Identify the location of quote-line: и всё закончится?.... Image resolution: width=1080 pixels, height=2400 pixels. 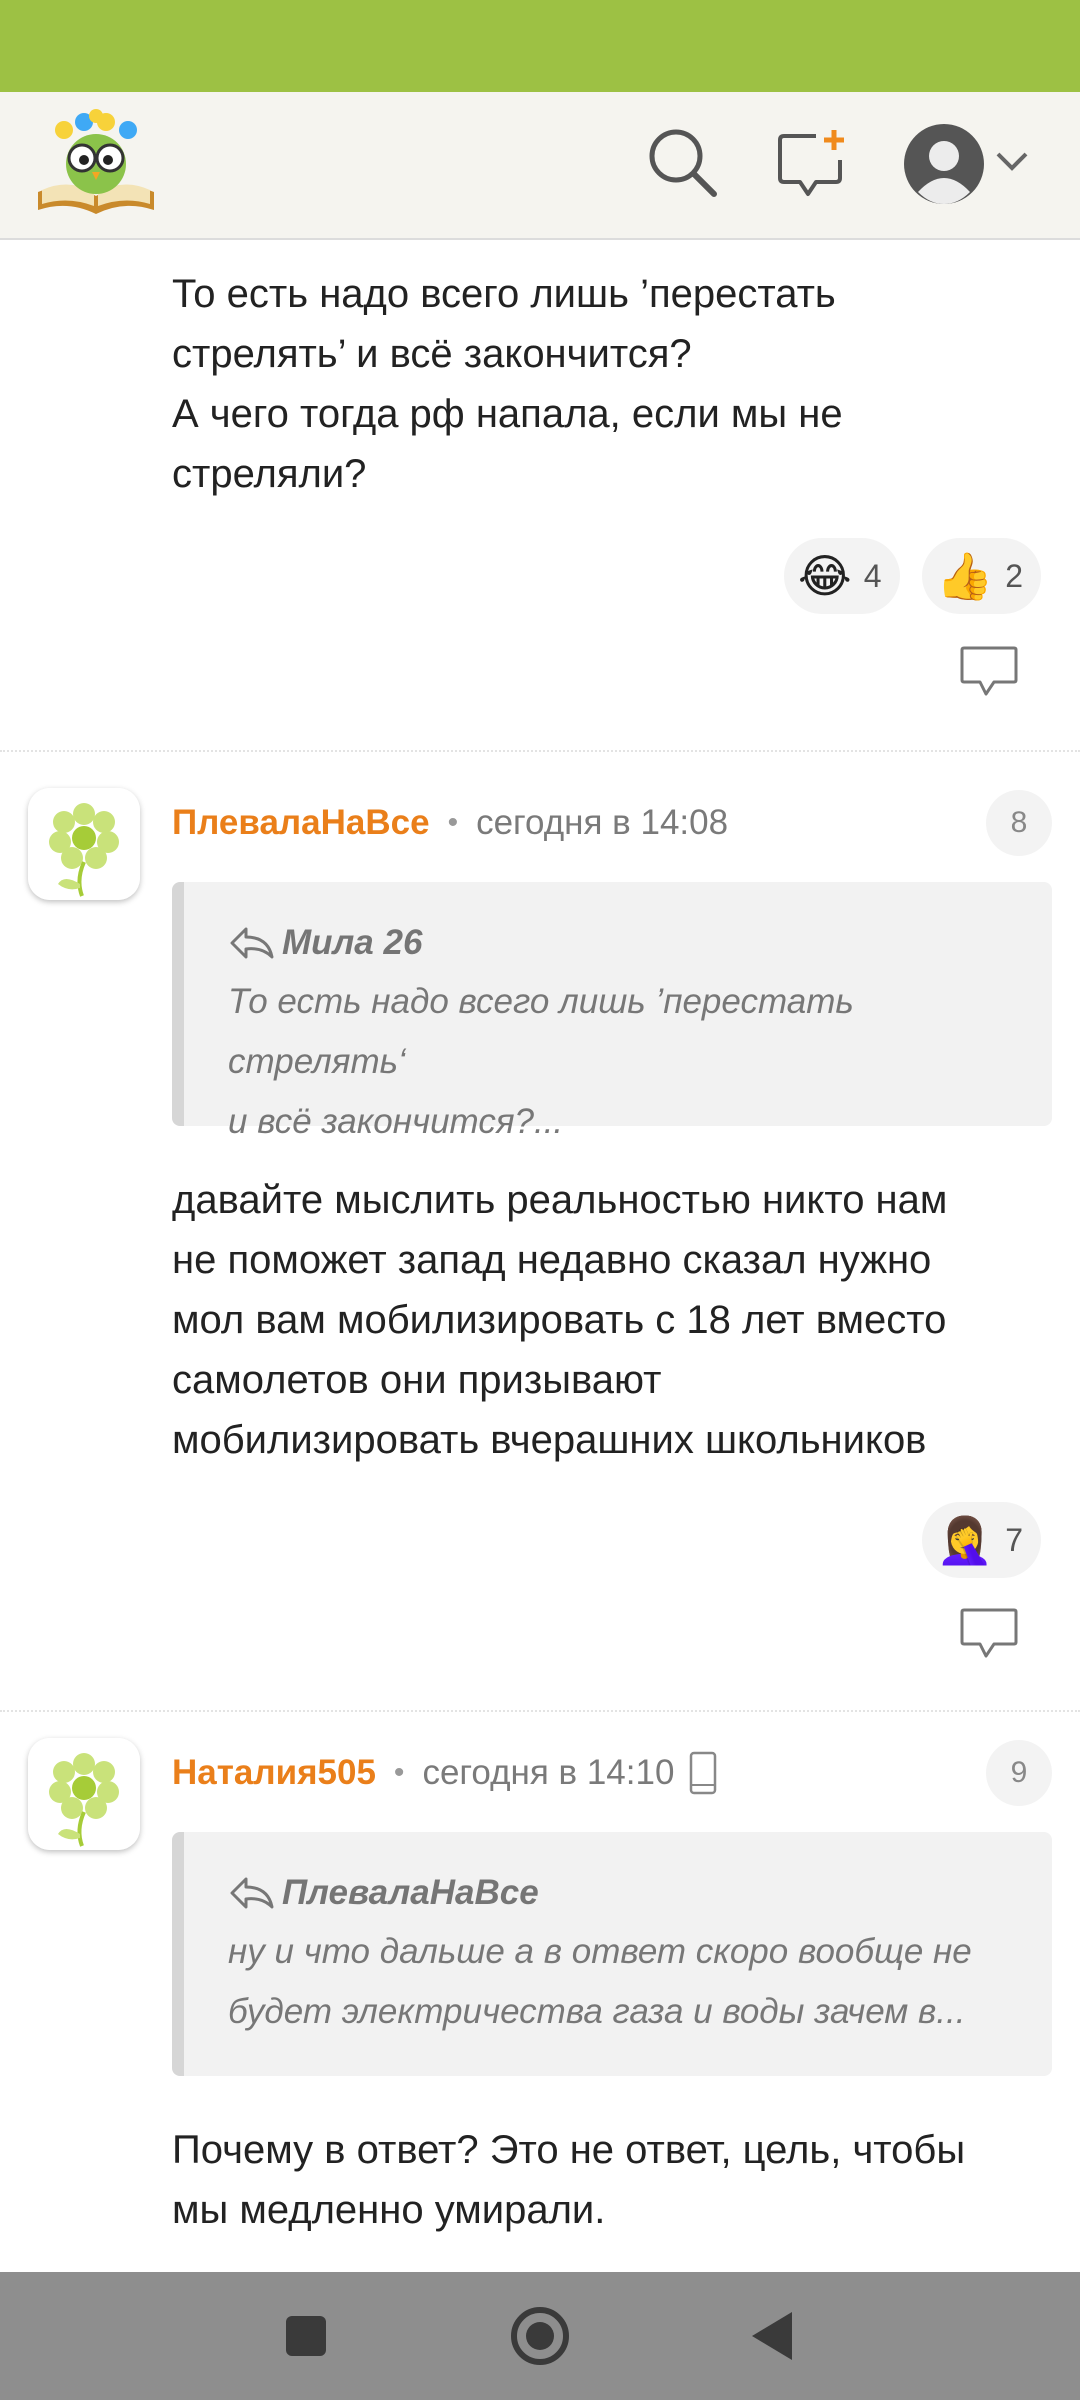
(396, 1121).